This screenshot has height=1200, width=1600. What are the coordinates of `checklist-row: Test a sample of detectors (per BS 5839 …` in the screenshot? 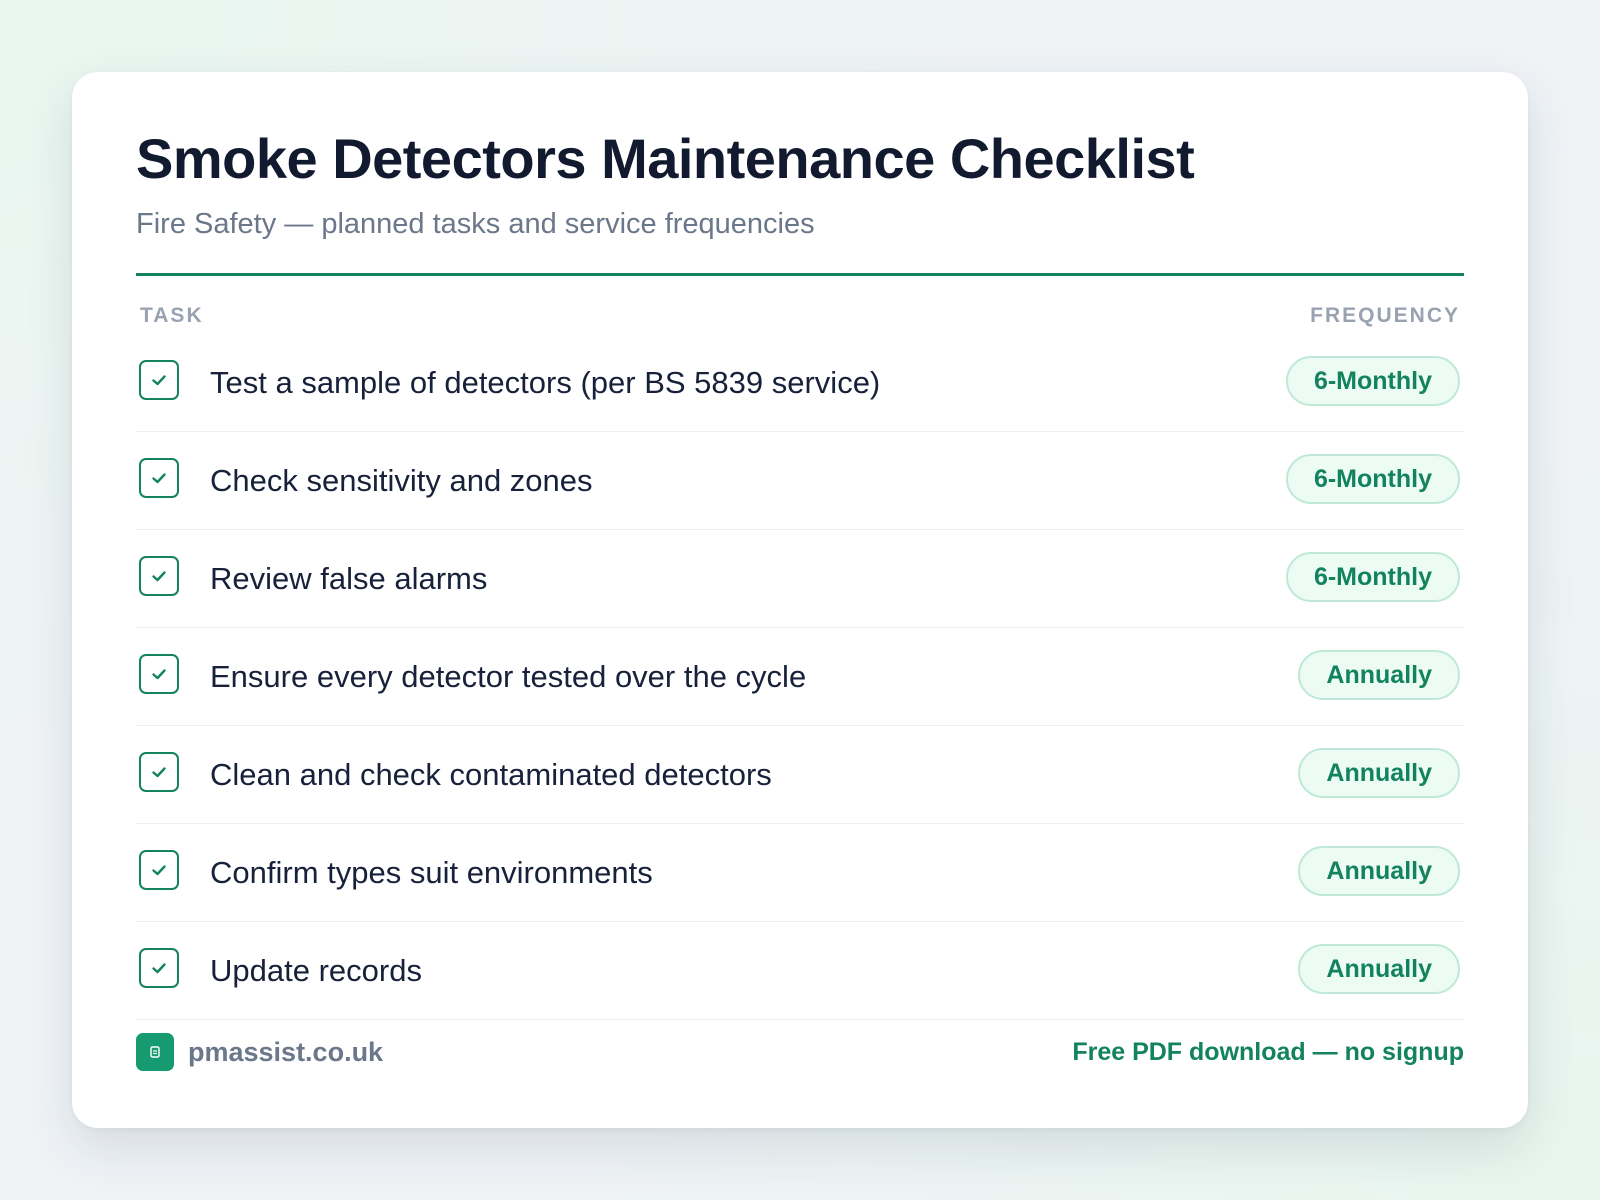 It's located at (800, 383).